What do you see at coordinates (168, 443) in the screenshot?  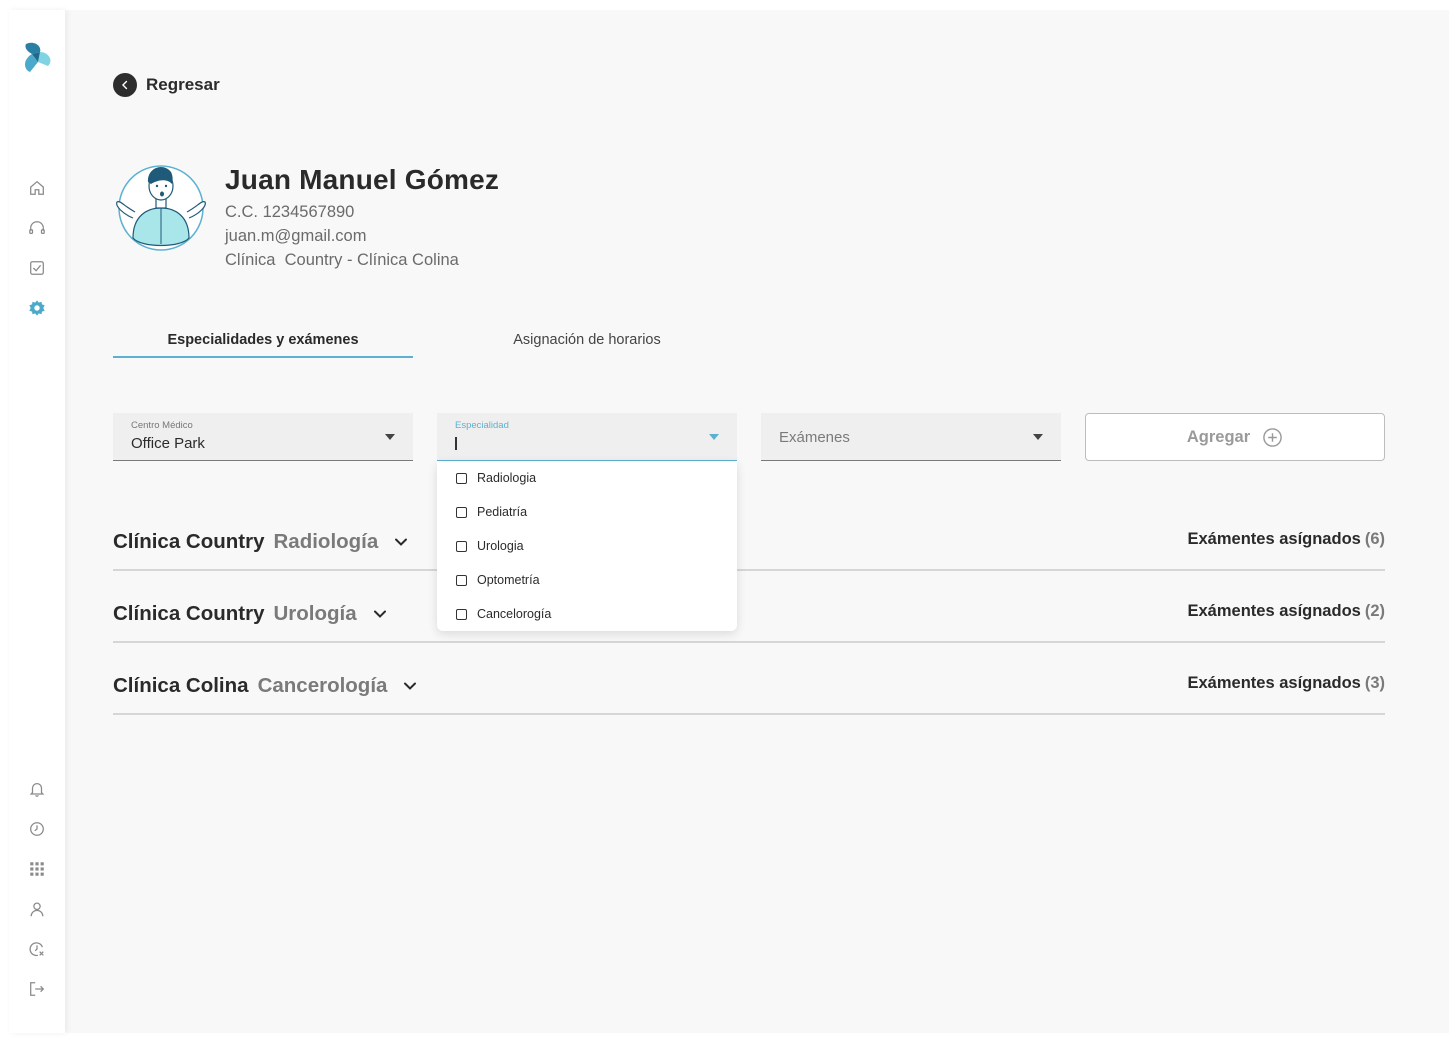 I see `centro-medico-value: Office Park` at bounding box center [168, 443].